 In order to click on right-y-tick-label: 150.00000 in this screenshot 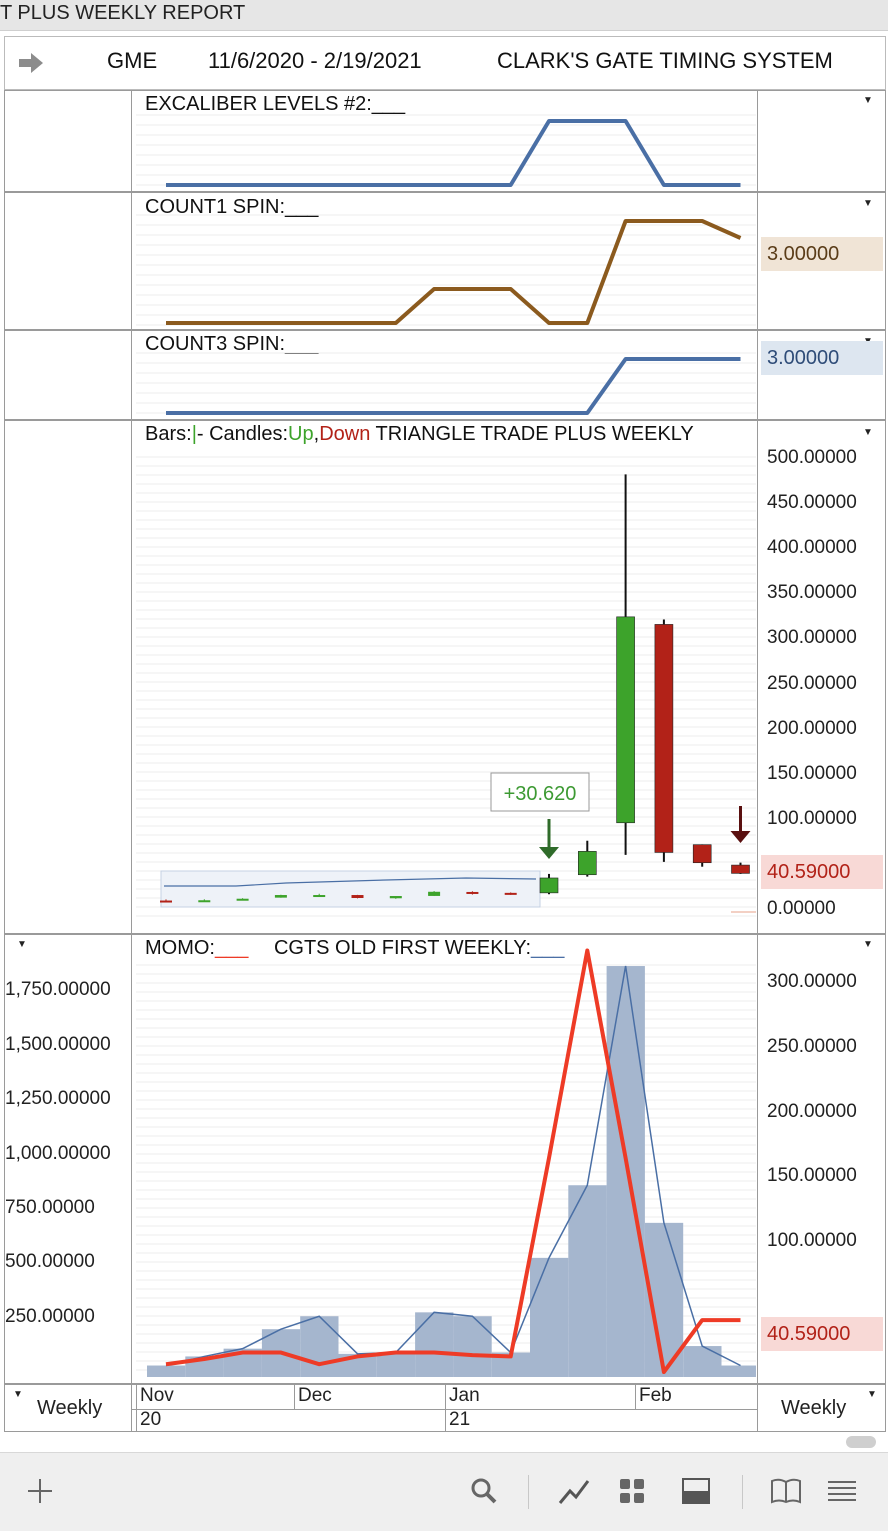, I will do `click(812, 1176)`.